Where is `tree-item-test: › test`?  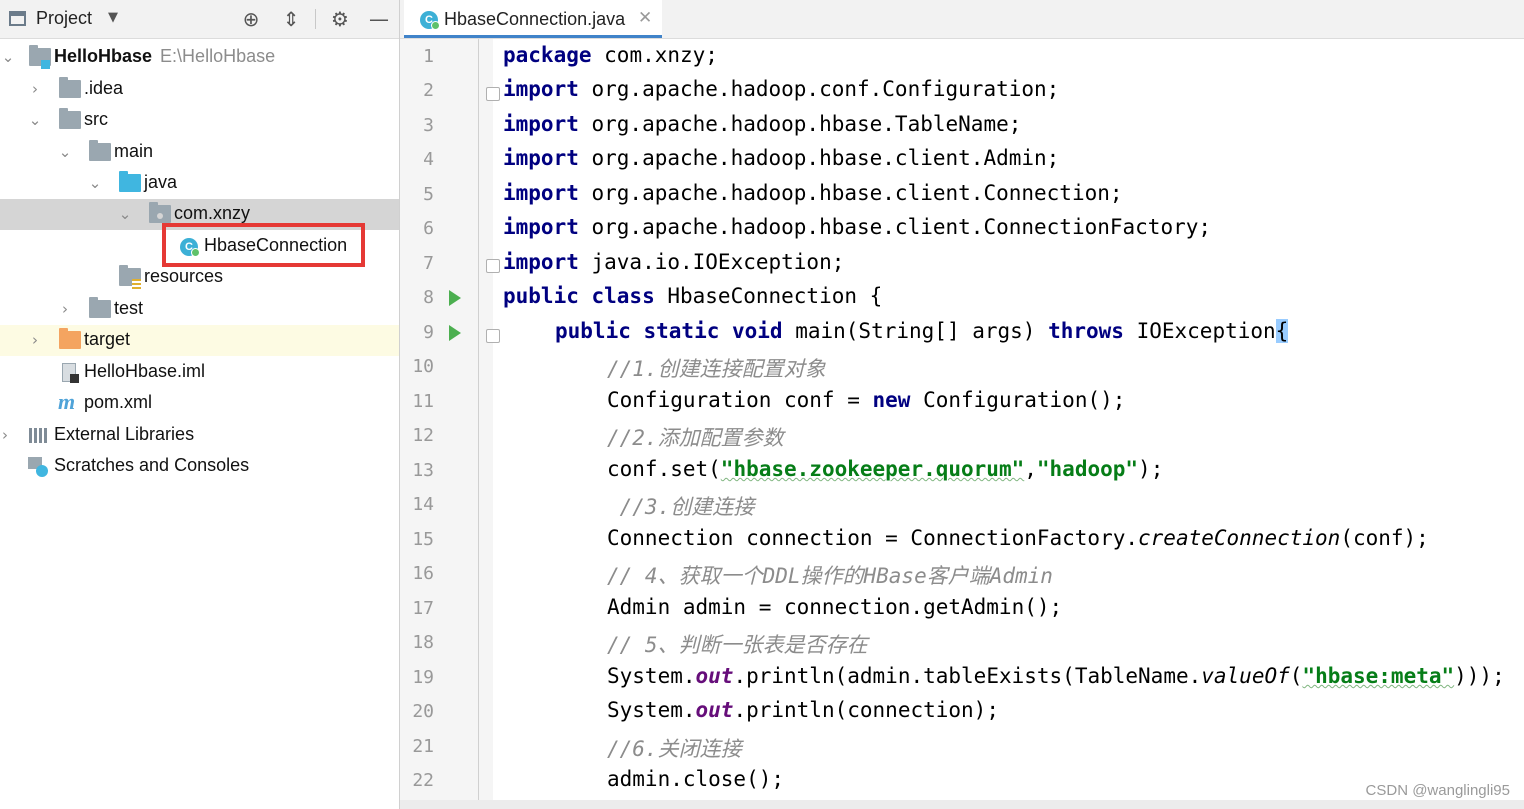 tree-item-test: › test is located at coordinates (199, 309).